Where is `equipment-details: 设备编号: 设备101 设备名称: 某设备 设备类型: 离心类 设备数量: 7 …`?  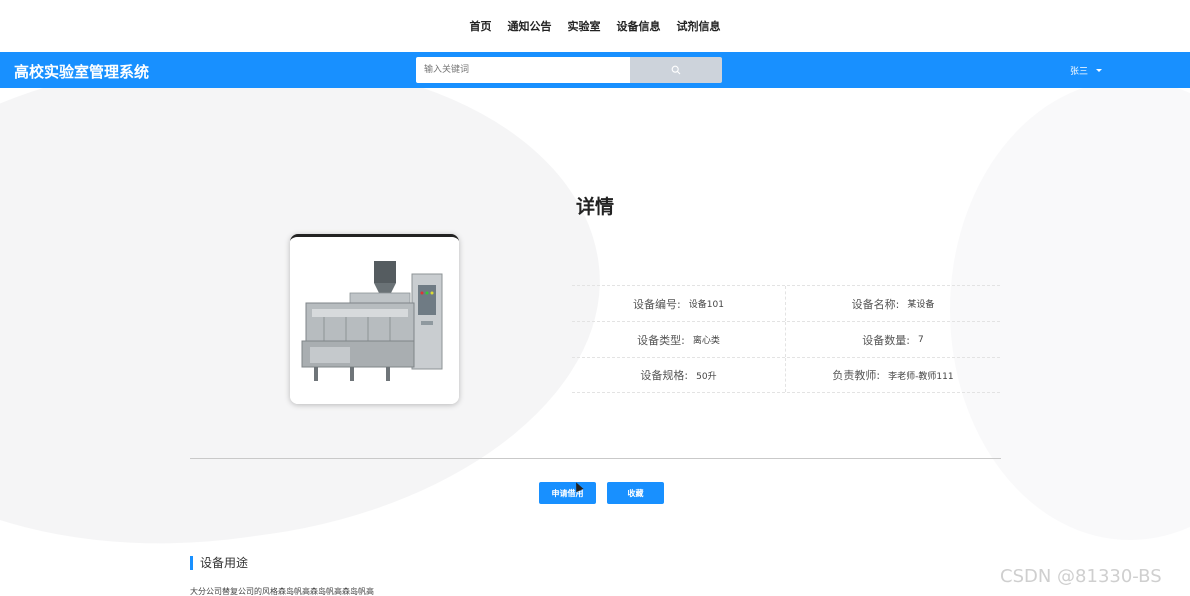
equipment-details: 设备编号: 设备101 设备名称: 某设备 设备类型: 离心类 设备数量: 7 … is located at coordinates (786, 339).